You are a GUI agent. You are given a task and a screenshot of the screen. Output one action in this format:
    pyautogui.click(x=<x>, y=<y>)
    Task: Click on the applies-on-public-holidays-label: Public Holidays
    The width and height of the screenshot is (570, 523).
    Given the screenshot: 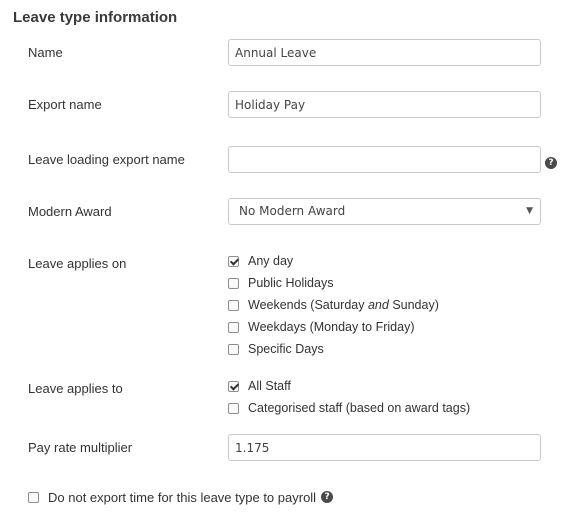 What is the action you would take?
    pyautogui.click(x=291, y=283)
    